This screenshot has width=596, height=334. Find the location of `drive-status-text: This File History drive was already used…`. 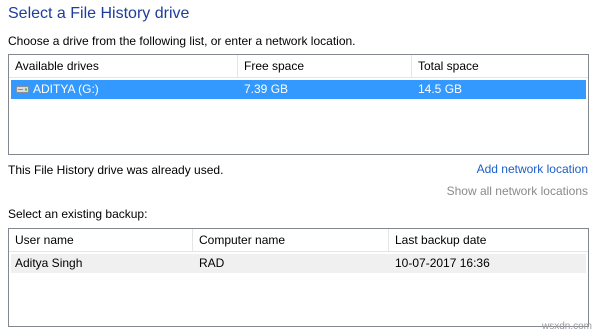

drive-status-text: This File History drive was already used… is located at coordinates (116, 170).